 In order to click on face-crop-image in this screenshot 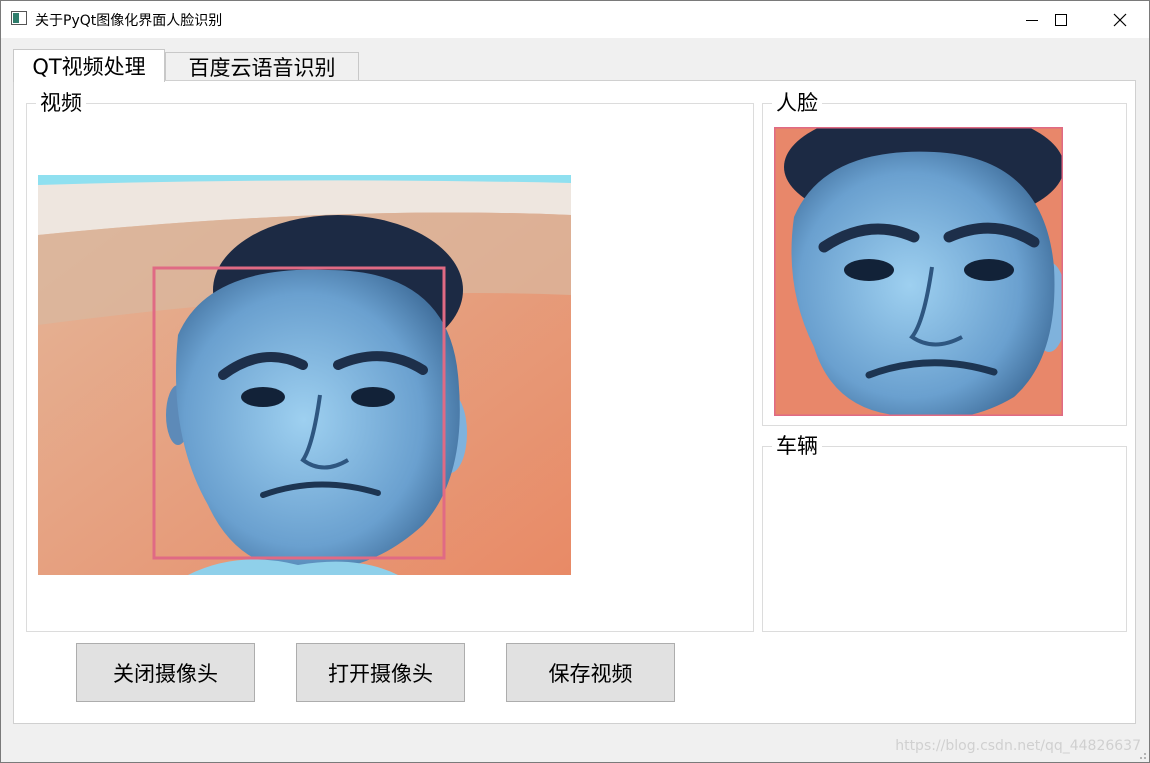, I will do `click(918, 271)`.